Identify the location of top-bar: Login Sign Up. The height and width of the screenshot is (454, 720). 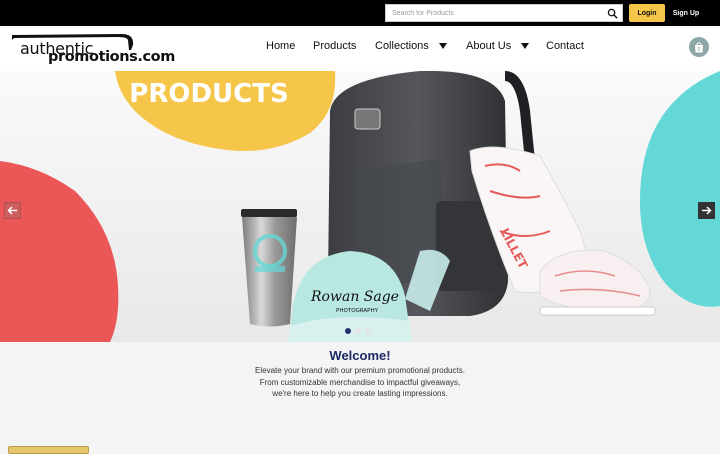
(360, 13).